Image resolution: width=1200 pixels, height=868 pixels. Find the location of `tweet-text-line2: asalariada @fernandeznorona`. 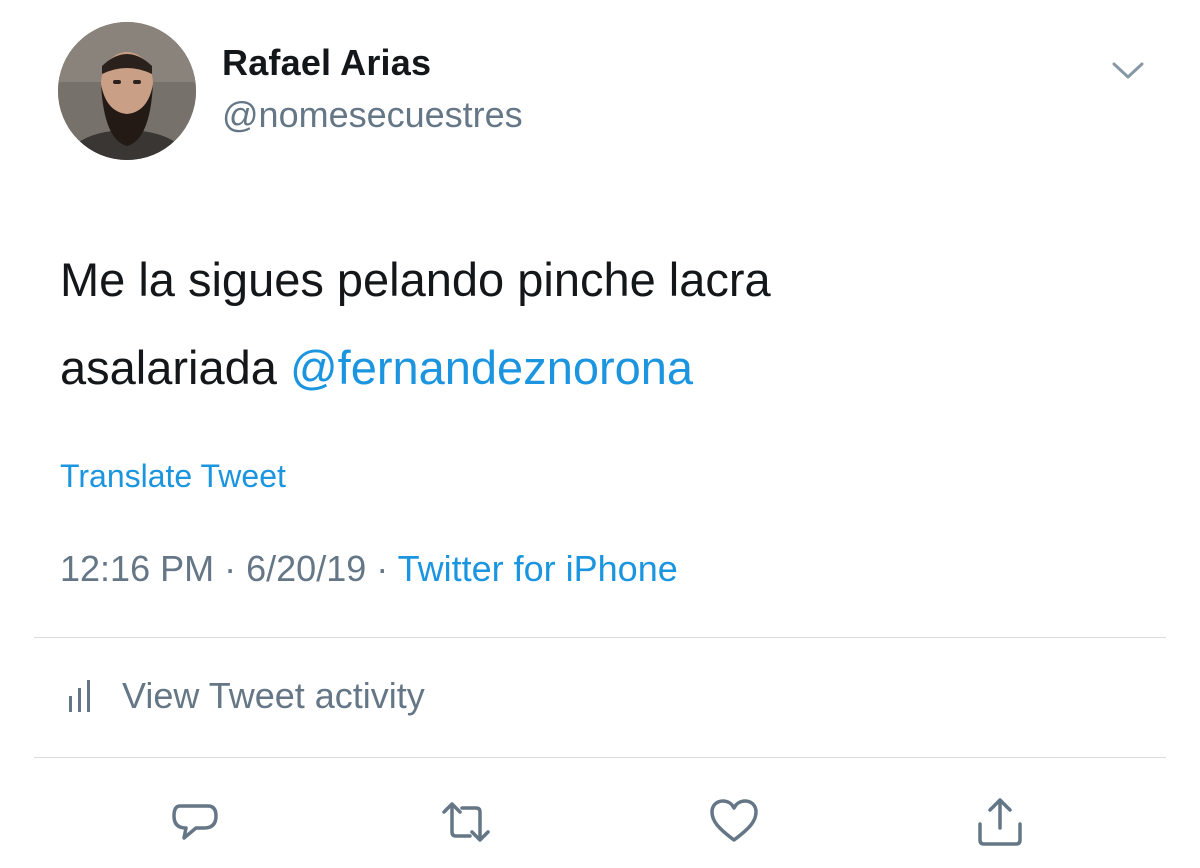

tweet-text-line2: asalariada @fernandeznorona is located at coordinates (610, 368).